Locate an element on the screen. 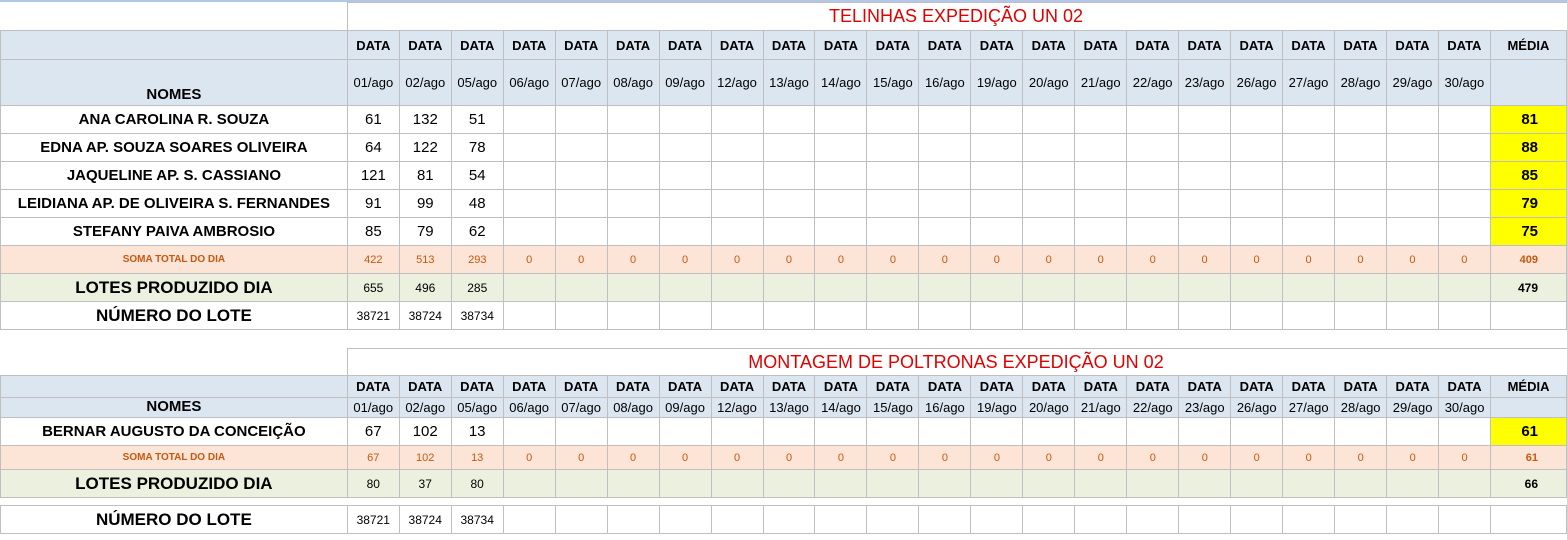 The width and height of the screenshot is (1567, 540). date-cell: 16/ago is located at coordinates (945, 407).